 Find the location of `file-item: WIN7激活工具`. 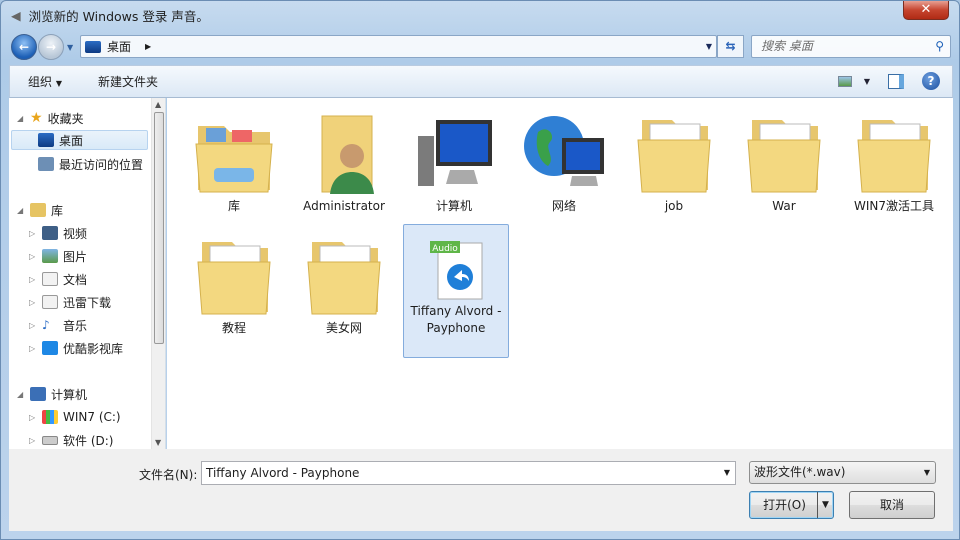

file-item: WIN7激活工具 is located at coordinates (894, 158).